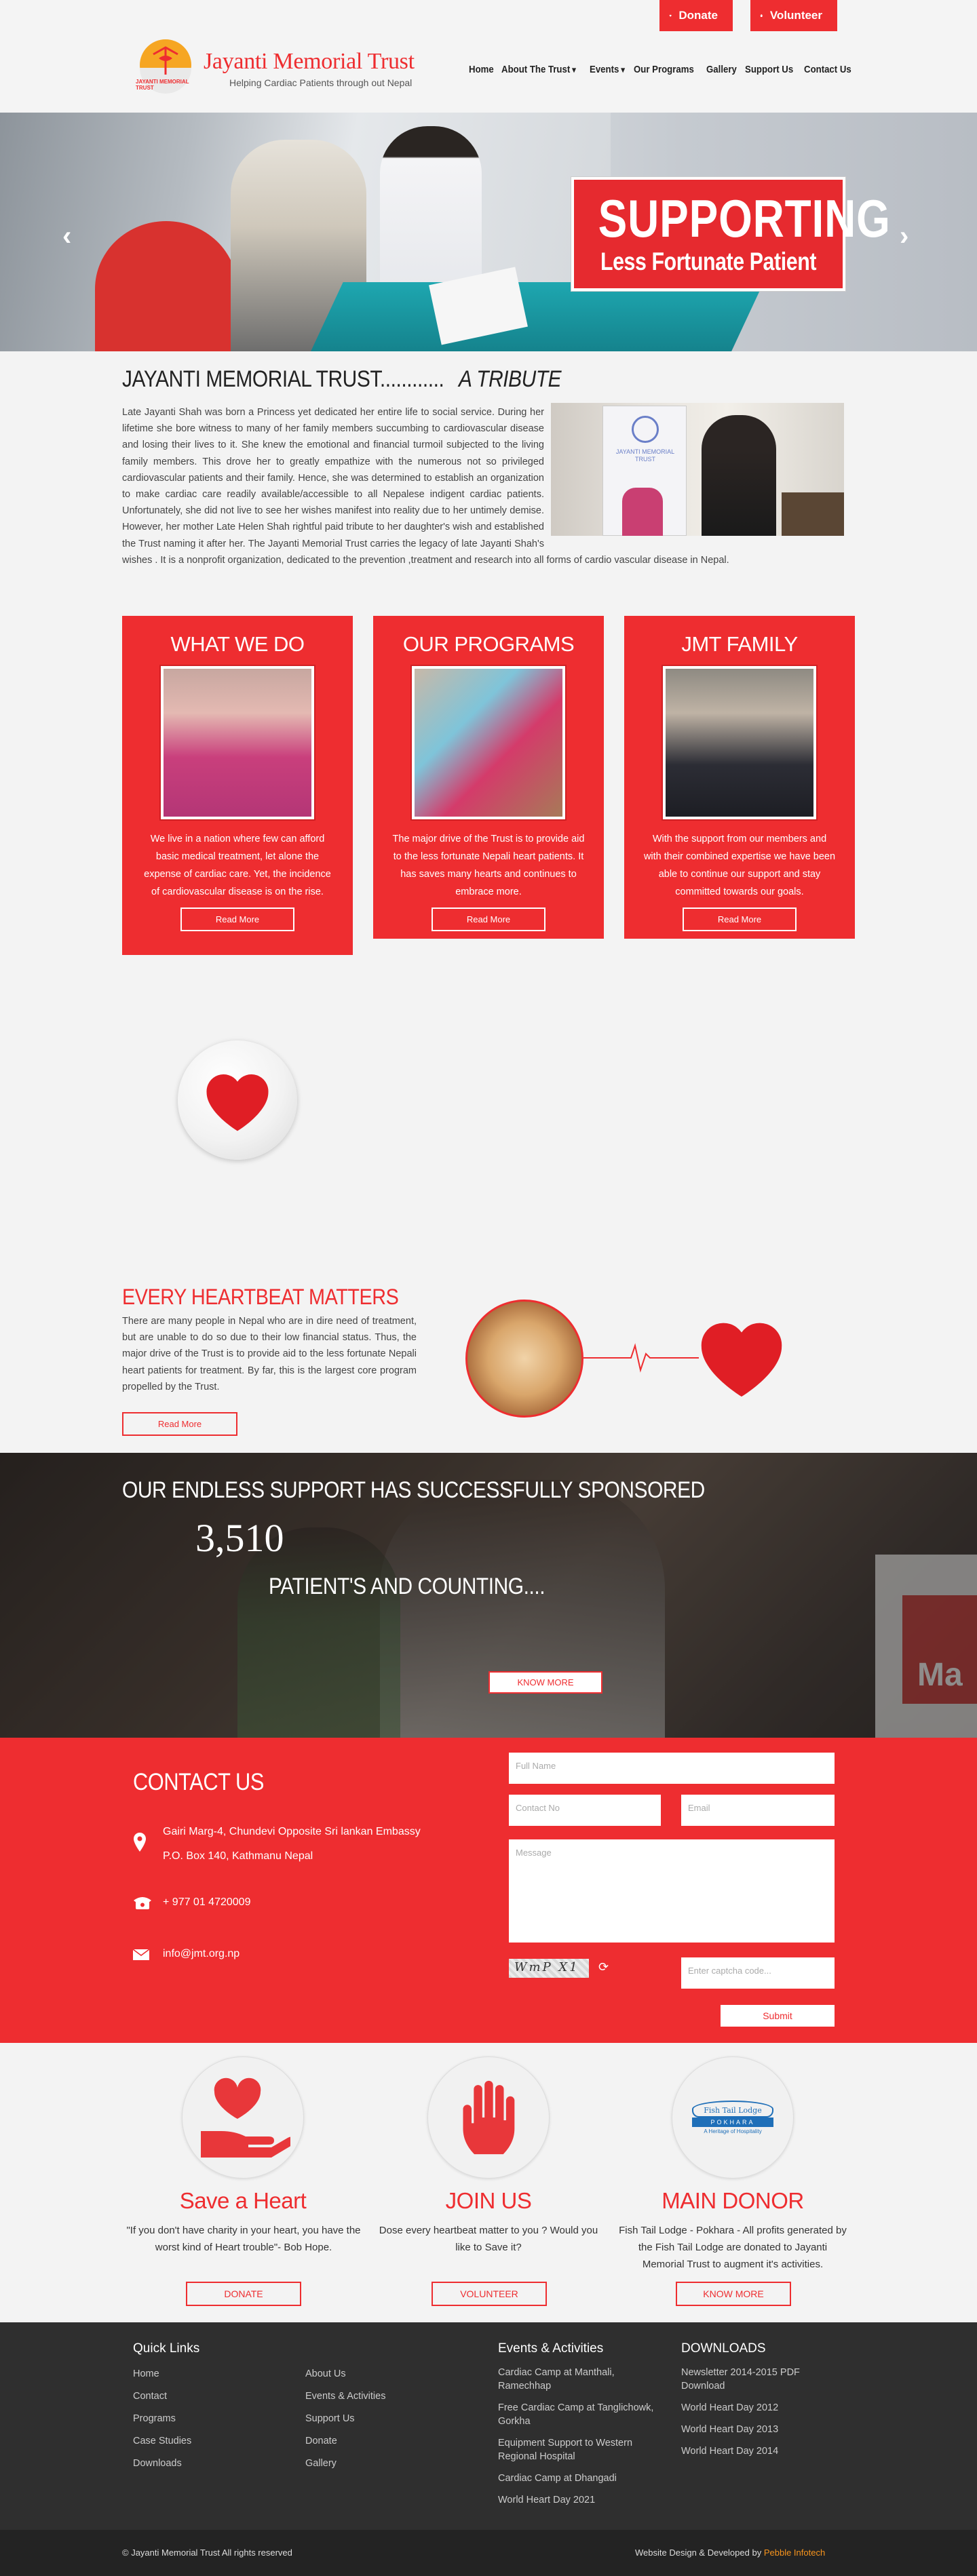 This screenshot has width=977, height=2576. What do you see at coordinates (162, 2374) in the screenshot?
I see `footer-link: Home` at bounding box center [162, 2374].